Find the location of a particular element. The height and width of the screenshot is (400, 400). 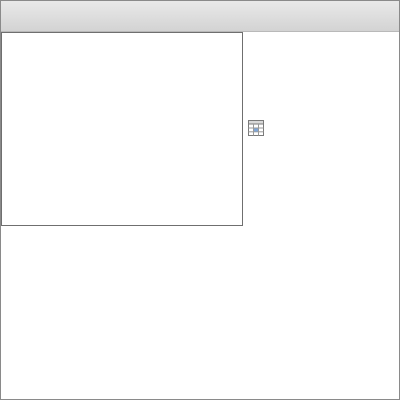

calendar-button is located at coordinates (256, 128).